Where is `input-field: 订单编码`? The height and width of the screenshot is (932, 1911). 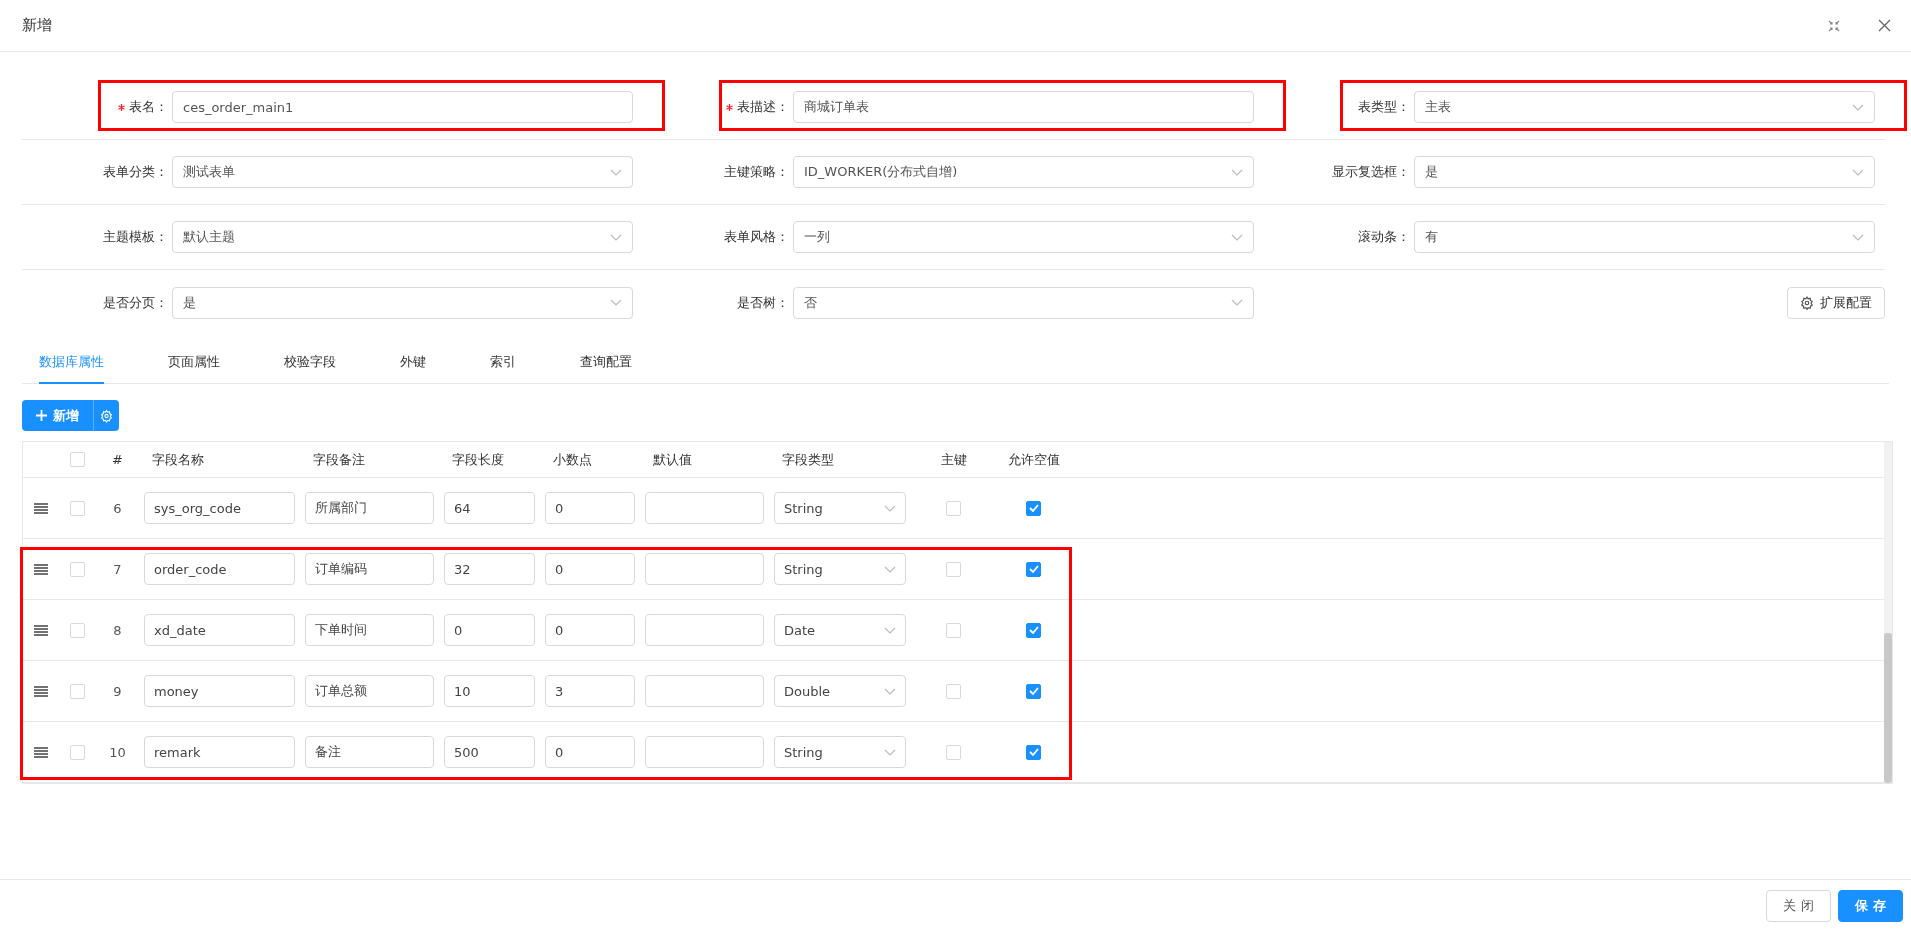
input-field: 订单编码 is located at coordinates (369, 569).